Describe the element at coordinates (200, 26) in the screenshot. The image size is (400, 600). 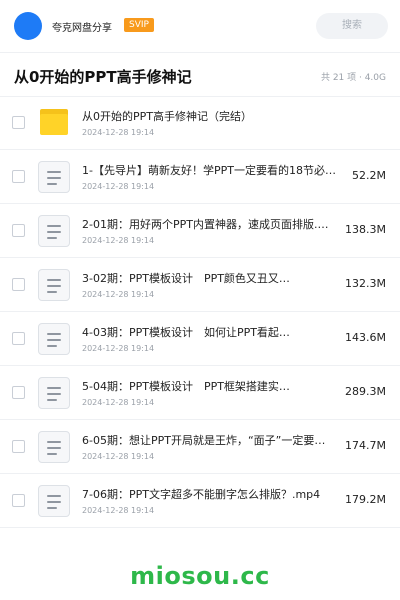
I see `top-bar: 夸克网盘分享 SVIP 搜索` at that location.